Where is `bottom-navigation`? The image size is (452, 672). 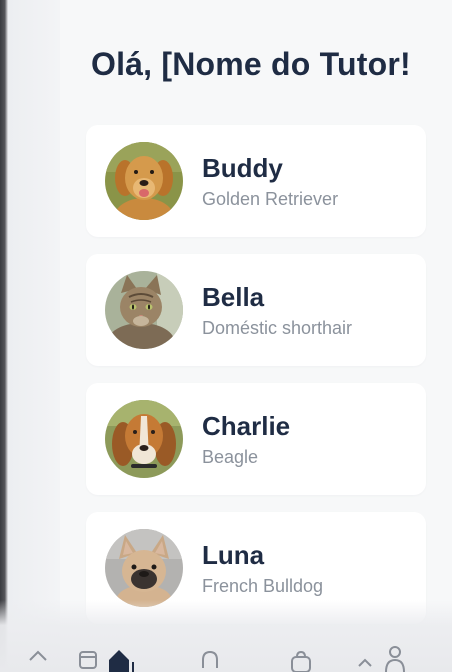
bottom-navigation is located at coordinates (226, 656).